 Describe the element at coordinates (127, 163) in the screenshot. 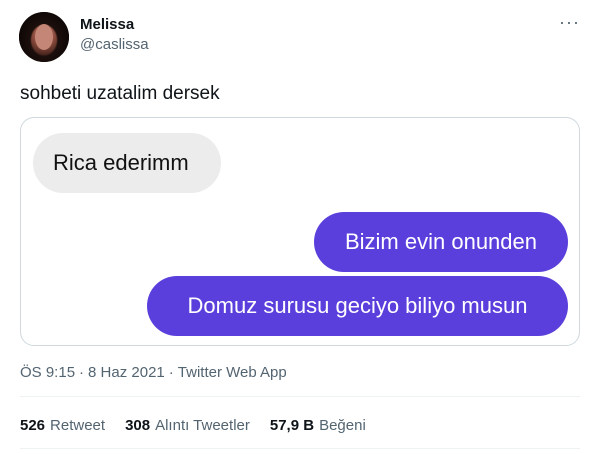

I see `incoming-message-bubble: Rica ederimm` at that location.